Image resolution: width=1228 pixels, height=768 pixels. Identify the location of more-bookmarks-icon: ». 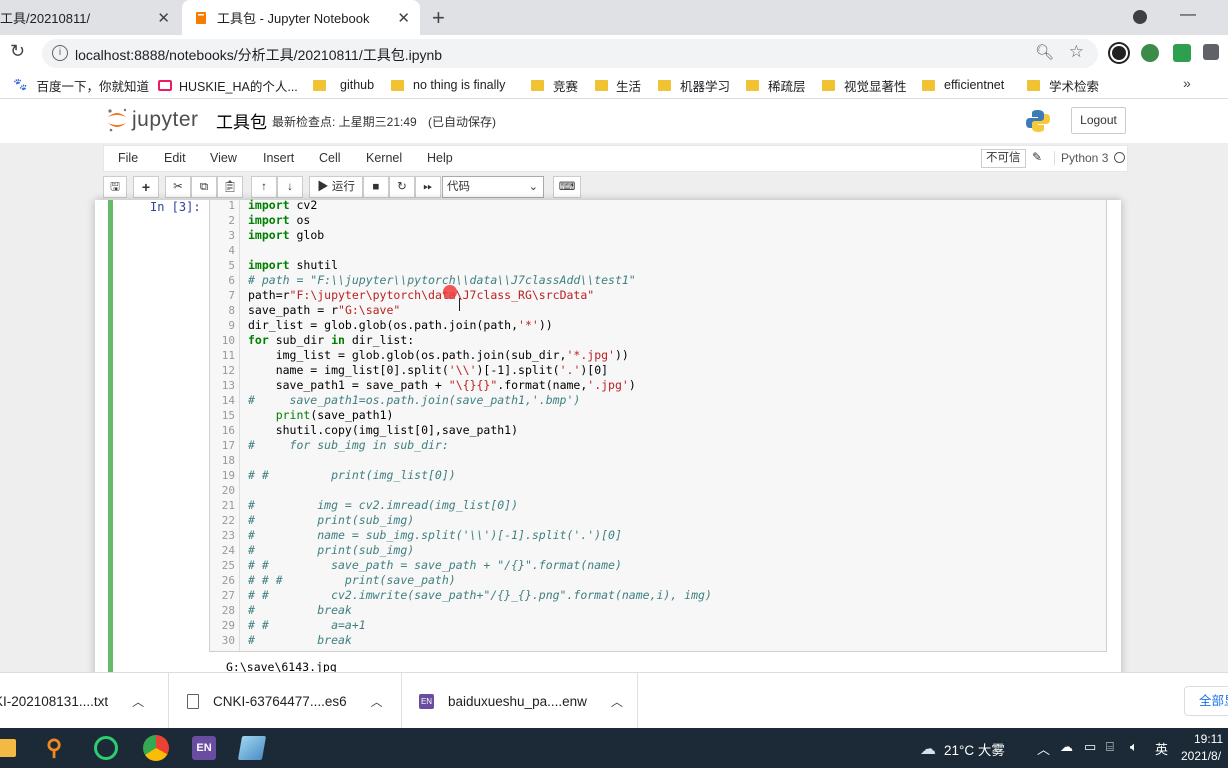
(1187, 83).